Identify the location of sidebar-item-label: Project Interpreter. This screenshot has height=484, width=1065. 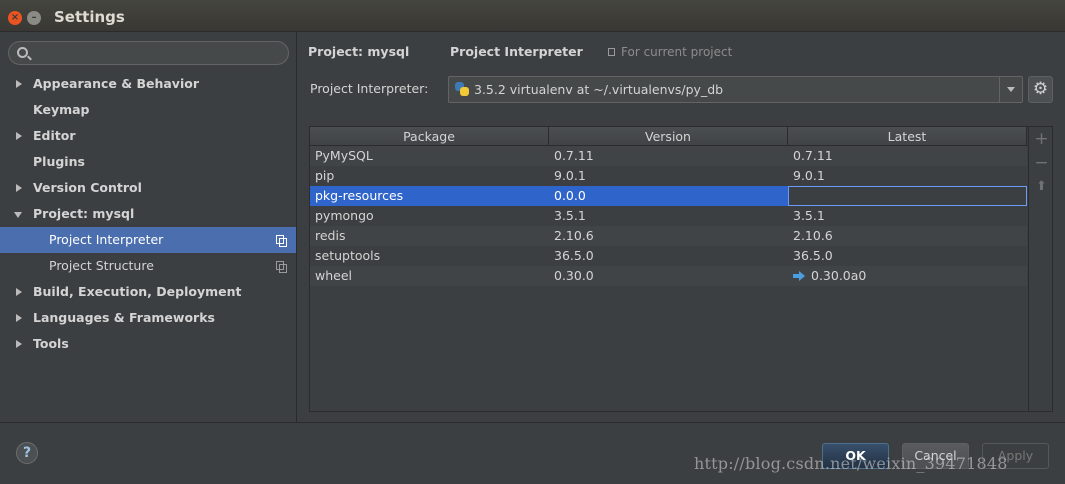
(106, 239).